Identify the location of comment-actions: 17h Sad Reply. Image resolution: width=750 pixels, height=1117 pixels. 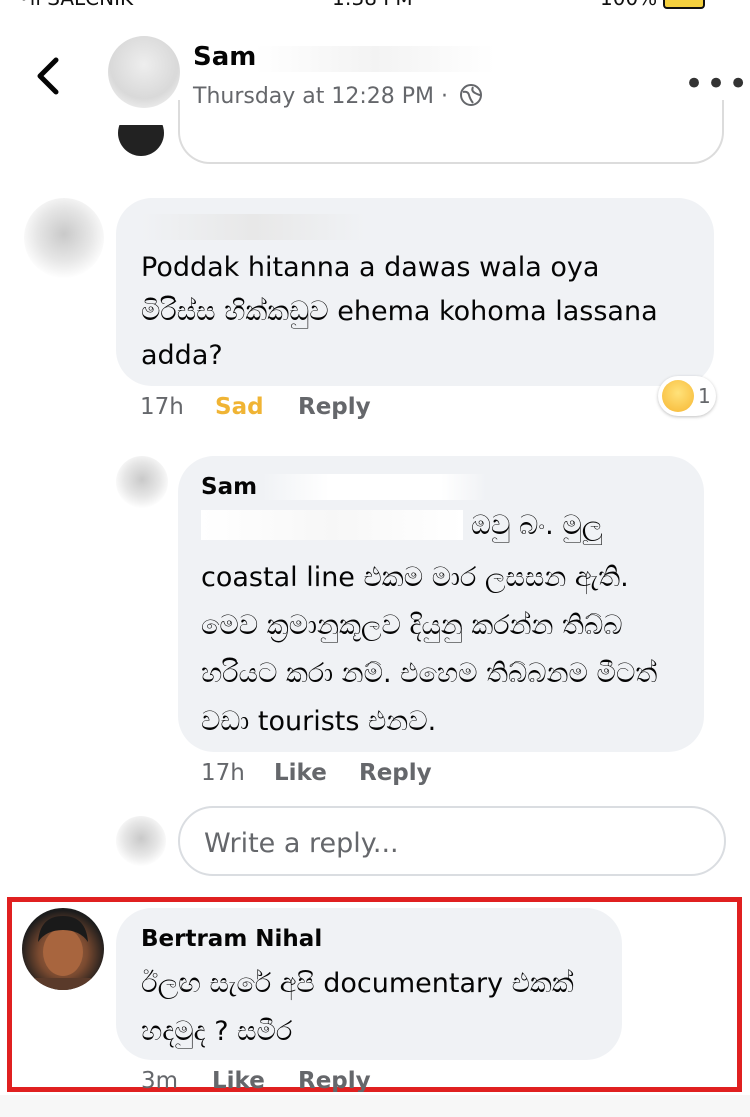
(340, 409).